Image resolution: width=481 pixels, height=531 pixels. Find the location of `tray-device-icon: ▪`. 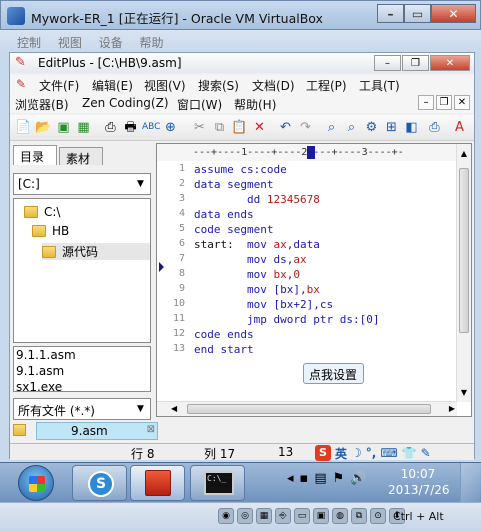

tray-device-icon: ▪ is located at coordinates (304, 478).